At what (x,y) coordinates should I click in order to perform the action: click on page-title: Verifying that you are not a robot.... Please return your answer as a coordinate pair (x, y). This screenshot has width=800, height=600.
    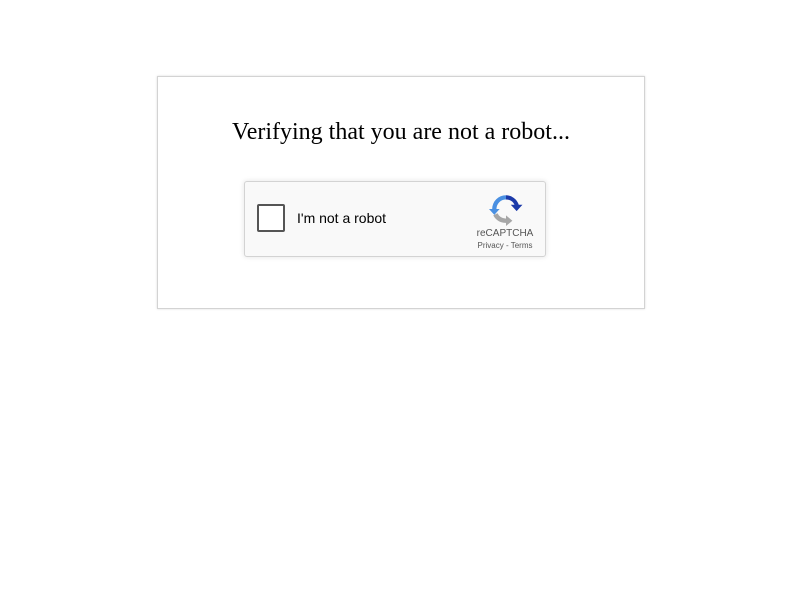
    Looking at the image, I should click on (401, 132).